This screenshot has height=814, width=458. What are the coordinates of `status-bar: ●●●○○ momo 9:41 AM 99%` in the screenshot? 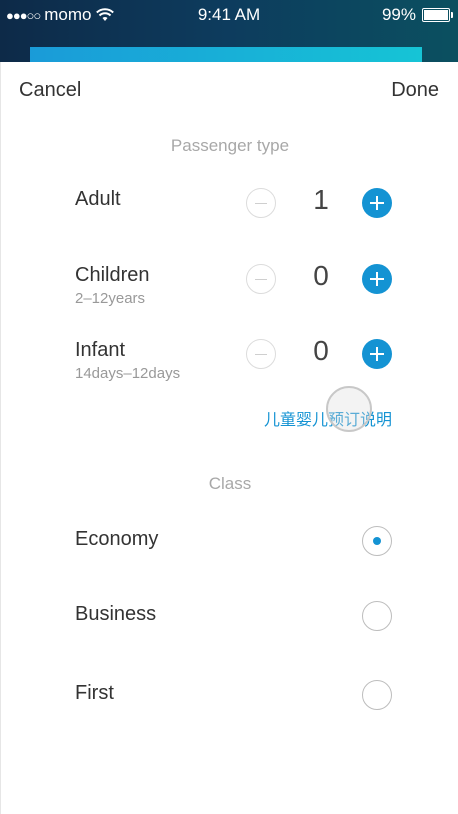 It's located at (229, 31).